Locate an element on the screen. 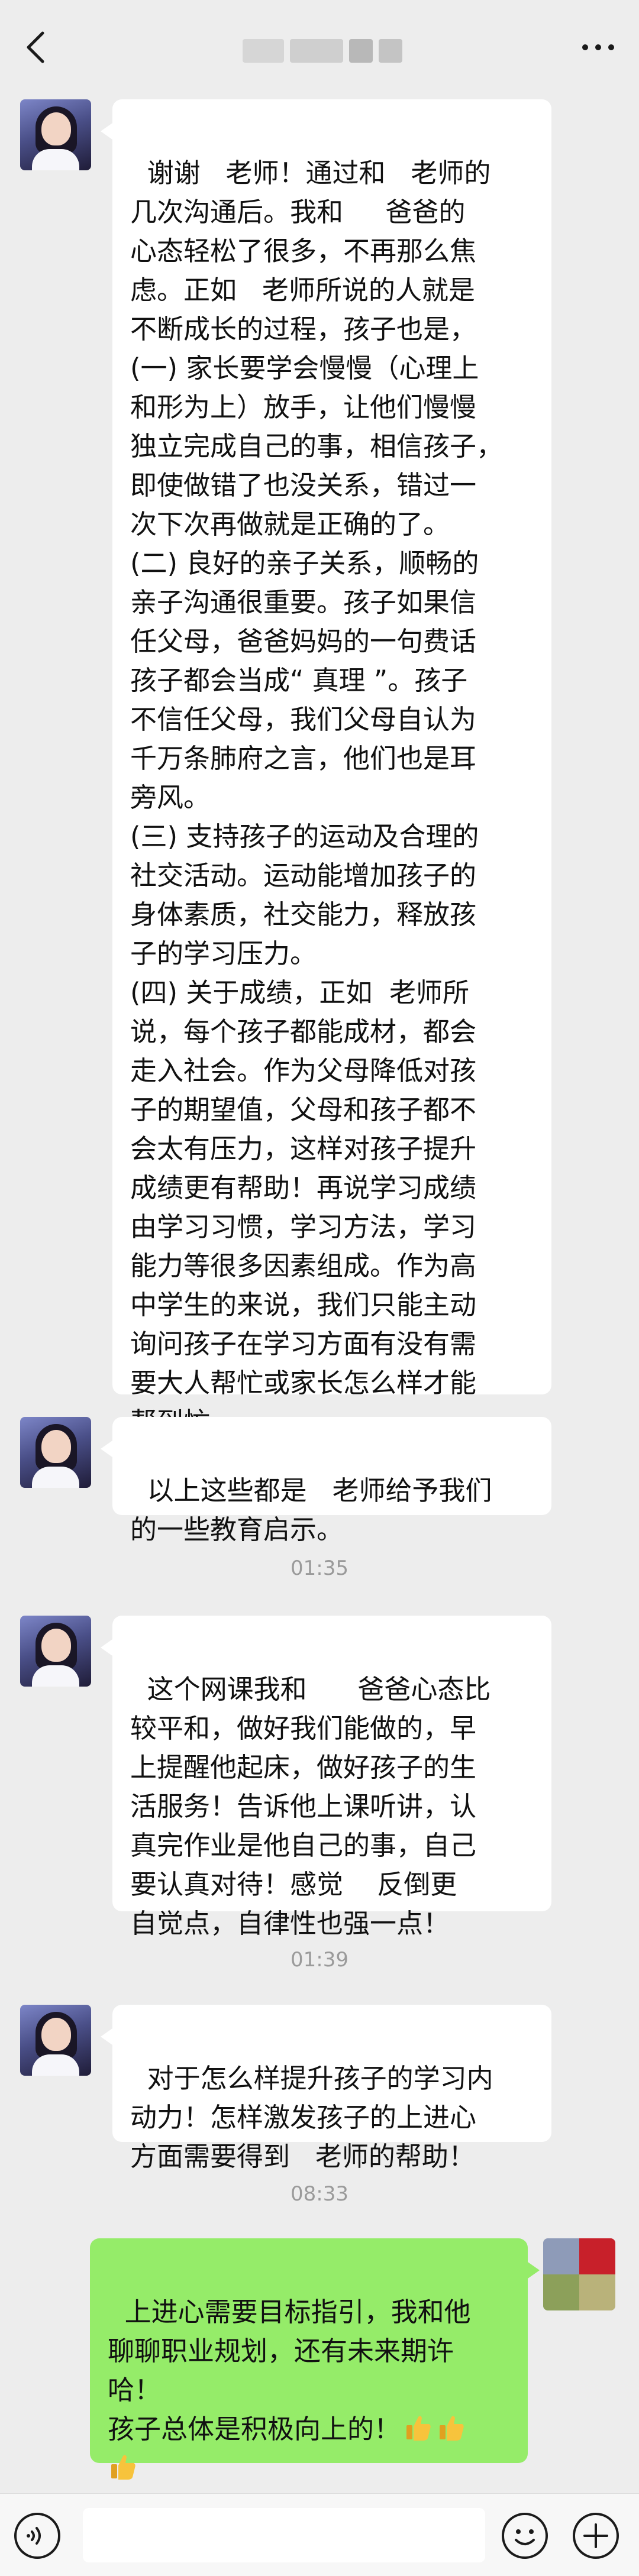 This screenshot has height=2576, width=639. timestamp: 01:39 is located at coordinates (319, 1960).